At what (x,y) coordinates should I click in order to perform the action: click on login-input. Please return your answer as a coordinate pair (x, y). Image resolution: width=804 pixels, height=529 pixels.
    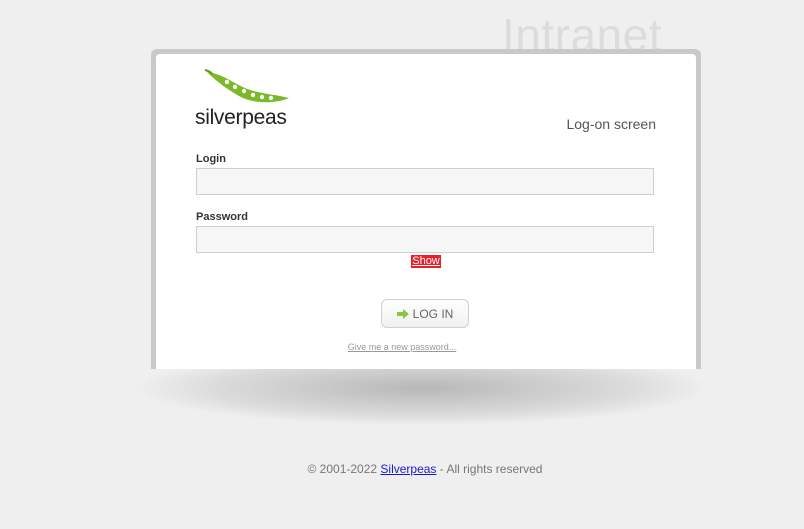
    Looking at the image, I should click on (425, 181).